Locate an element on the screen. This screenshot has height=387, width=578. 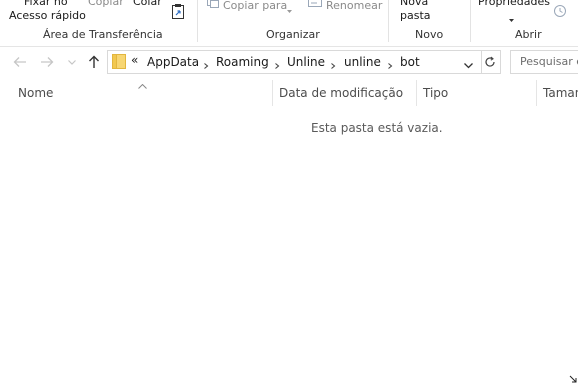
column-header-name: Nome is located at coordinates (35, 93).